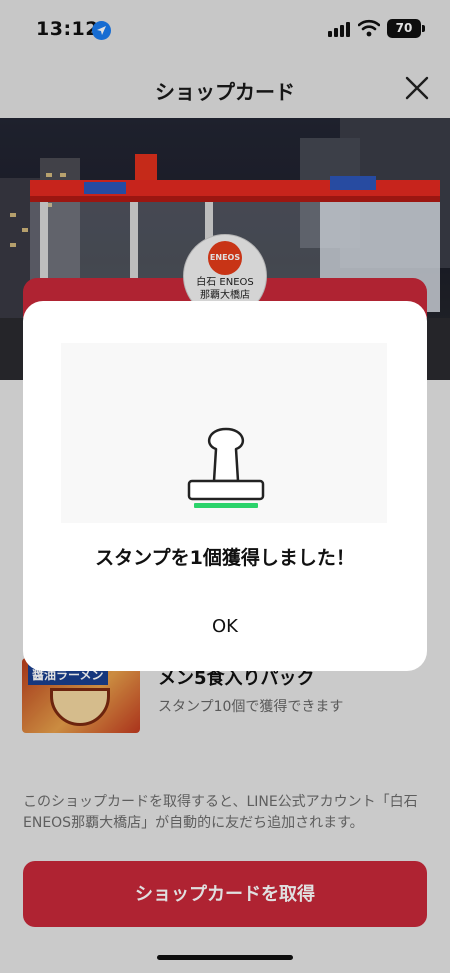 This screenshot has width=450, height=973. Describe the element at coordinates (225, 627) in the screenshot. I see `ok-button: OK` at that location.